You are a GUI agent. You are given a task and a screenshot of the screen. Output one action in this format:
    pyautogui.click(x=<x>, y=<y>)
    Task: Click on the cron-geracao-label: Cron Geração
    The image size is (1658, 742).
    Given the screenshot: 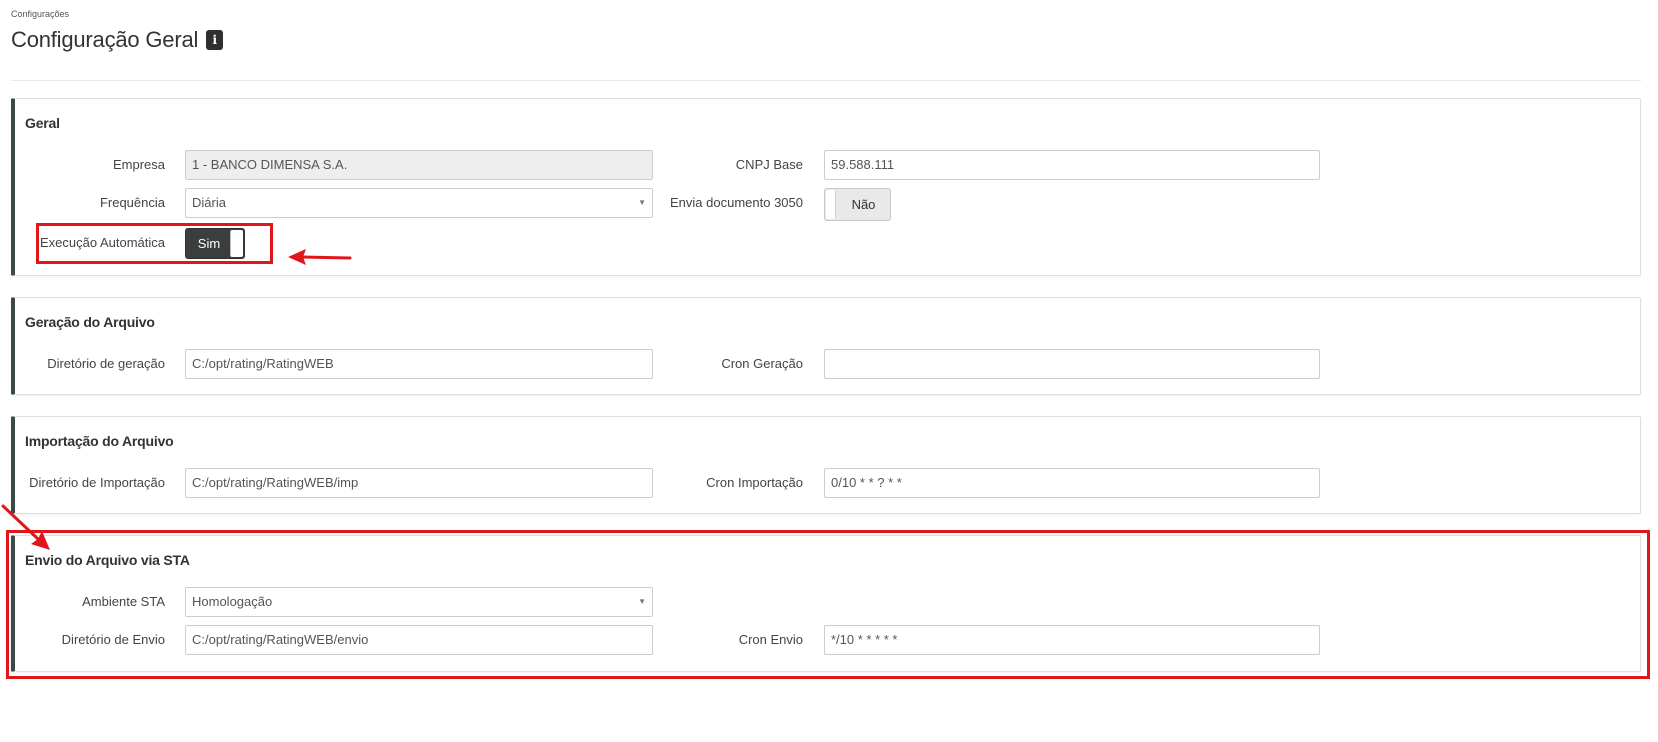 What is the action you would take?
    pyautogui.click(x=762, y=363)
    